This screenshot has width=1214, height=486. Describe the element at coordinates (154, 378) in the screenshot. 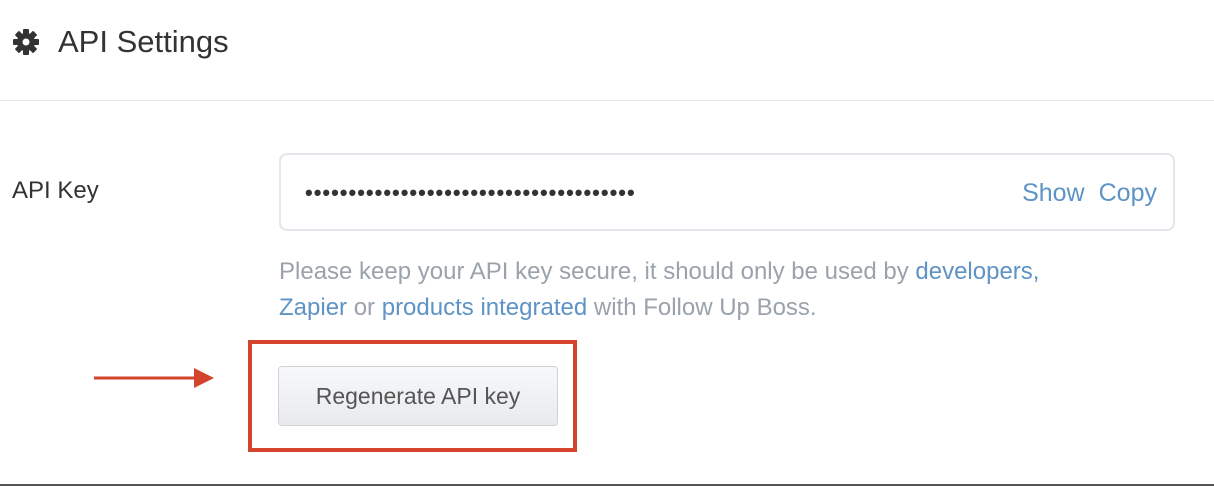

I see `annotation-arrow-icon` at that location.